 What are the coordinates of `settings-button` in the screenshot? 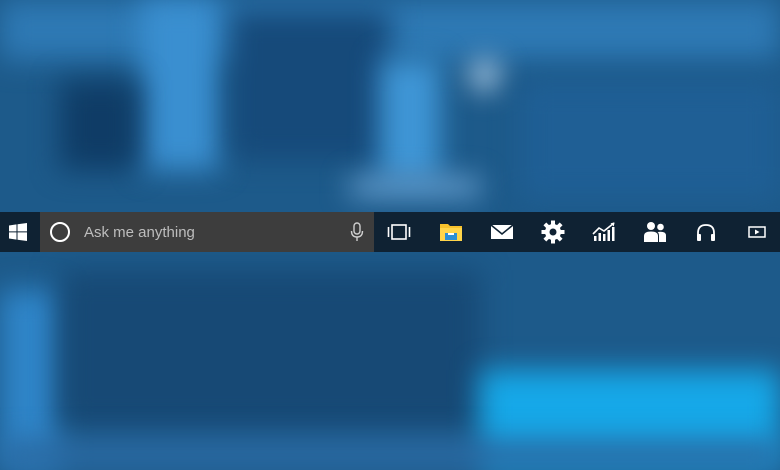 It's located at (553, 232).